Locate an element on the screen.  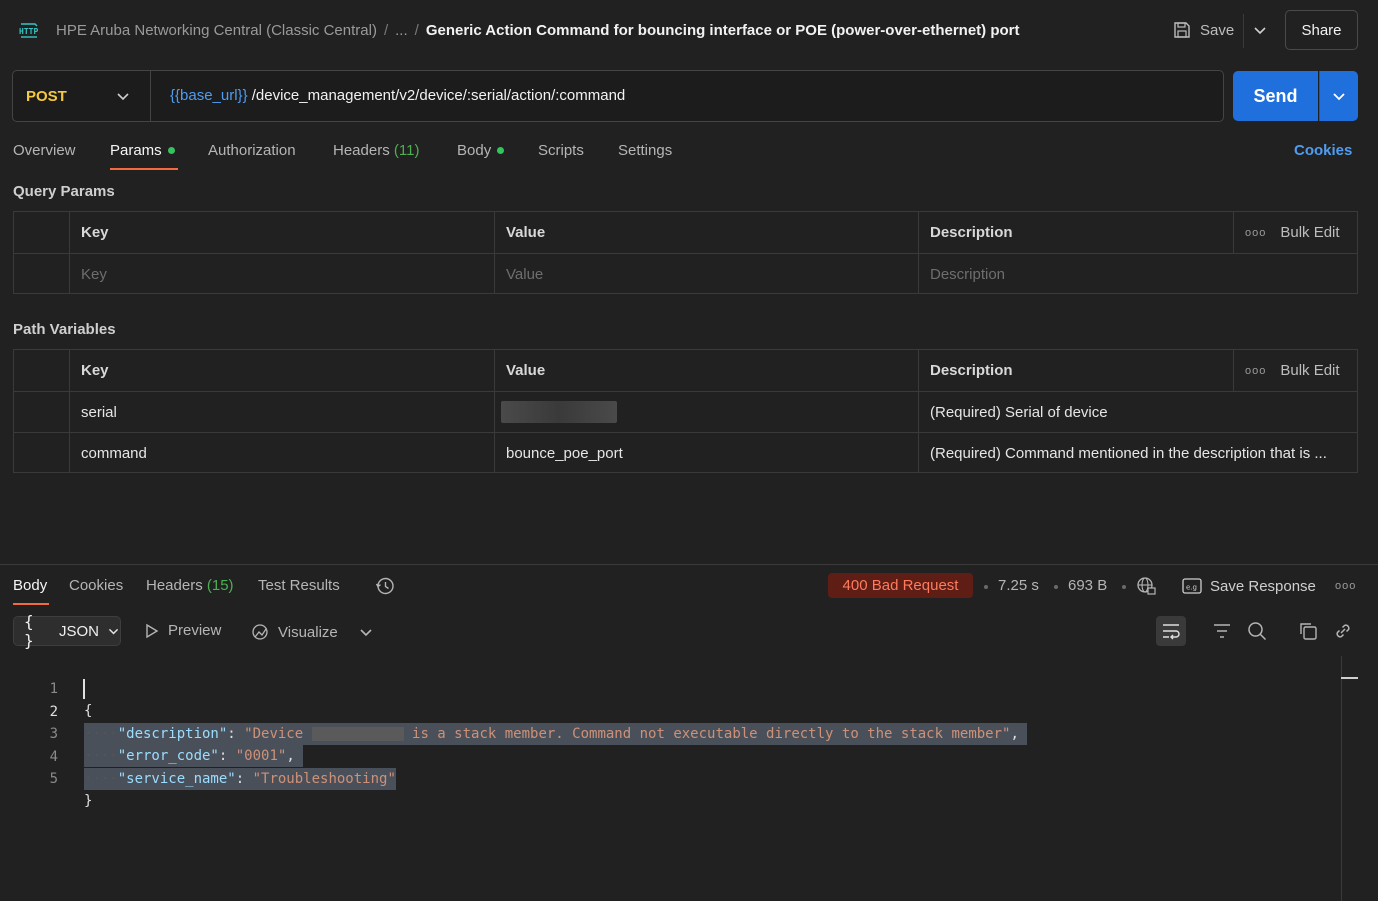
response-tab-headers: Headers (15) is located at coordinates (190, 585).